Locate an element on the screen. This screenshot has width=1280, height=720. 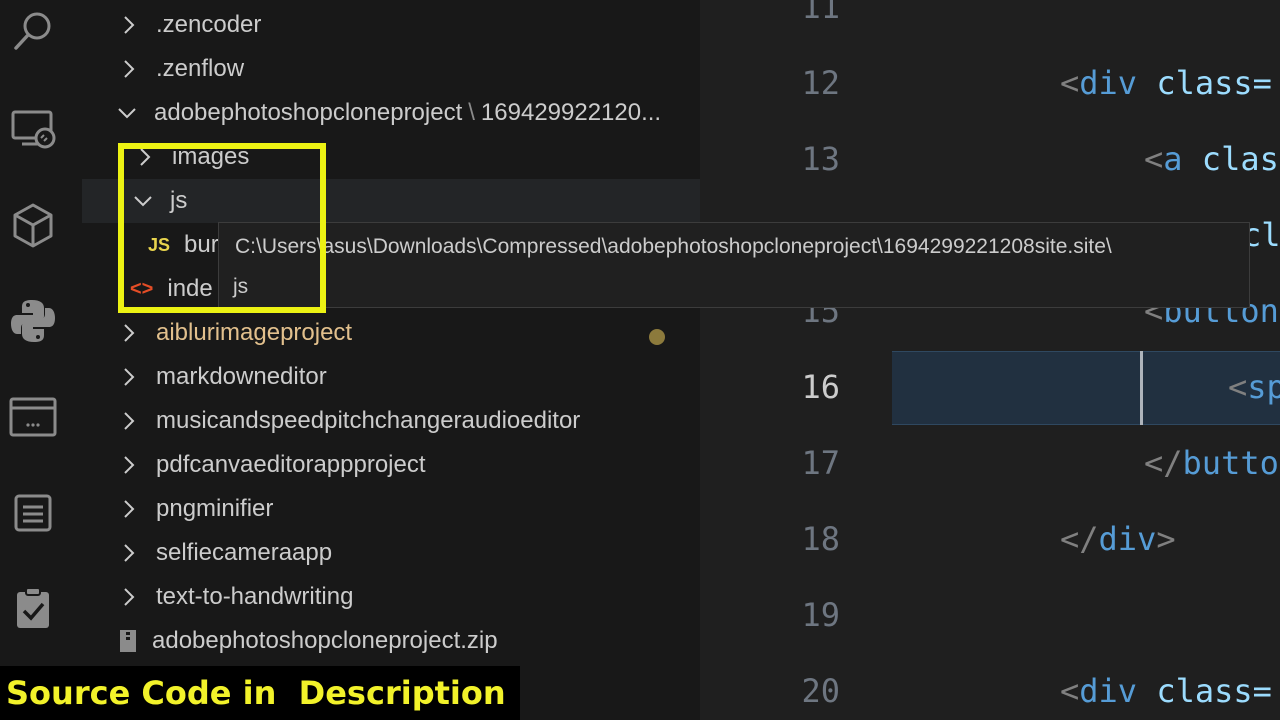
line-number: 17 is located at coordinates (820, 463).